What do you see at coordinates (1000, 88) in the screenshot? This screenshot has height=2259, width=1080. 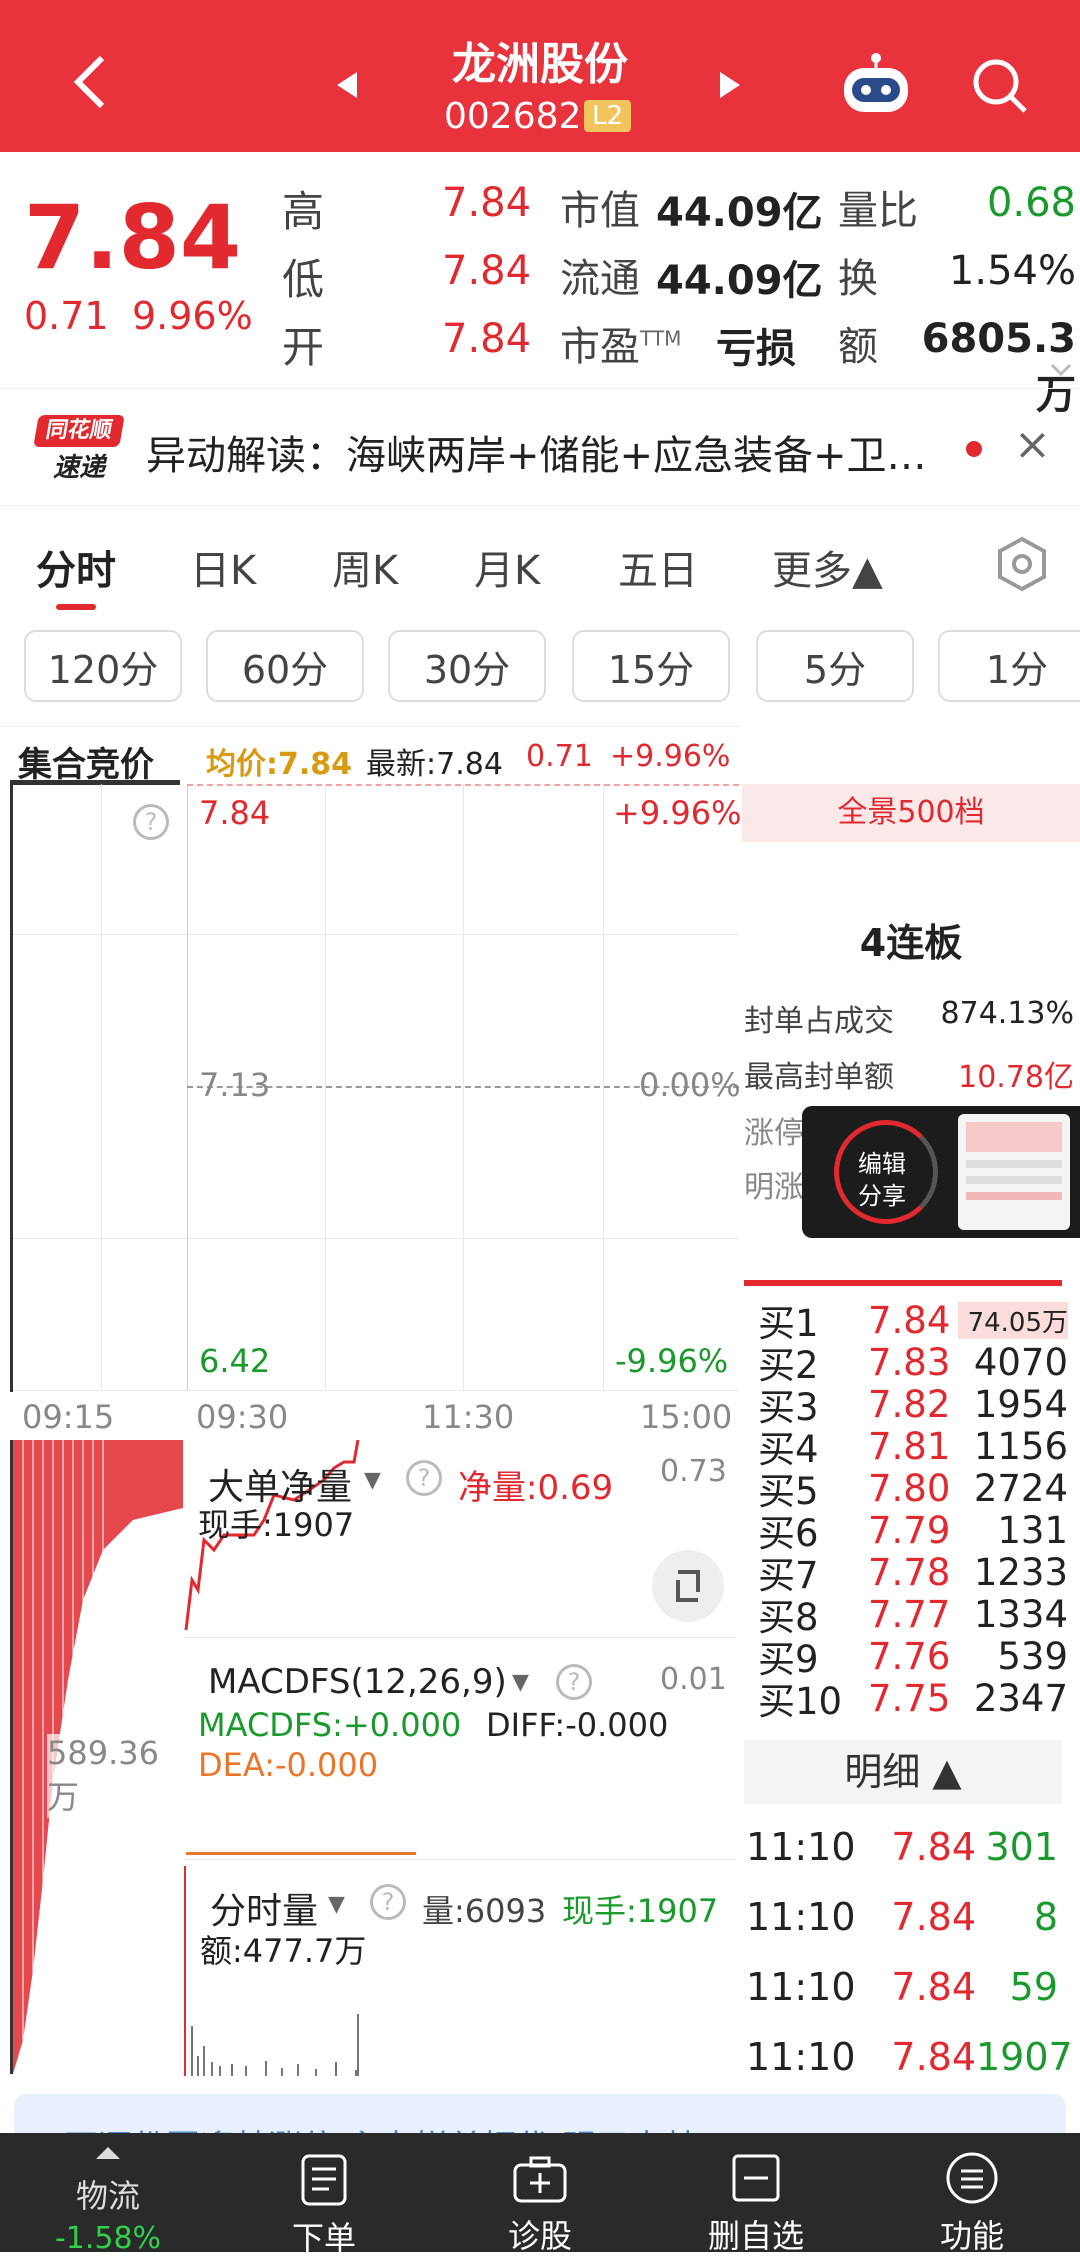 I see `search-icon` at bounding box center [1000, 88].